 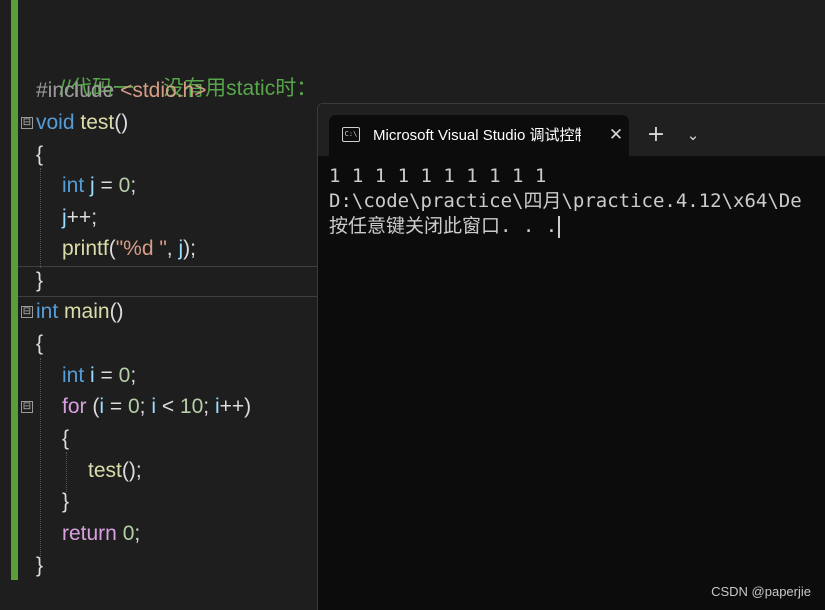 What do you see at coordinates (167, 406) in the screenshot?
I see `operator: <` at bounding box center [167, 406].